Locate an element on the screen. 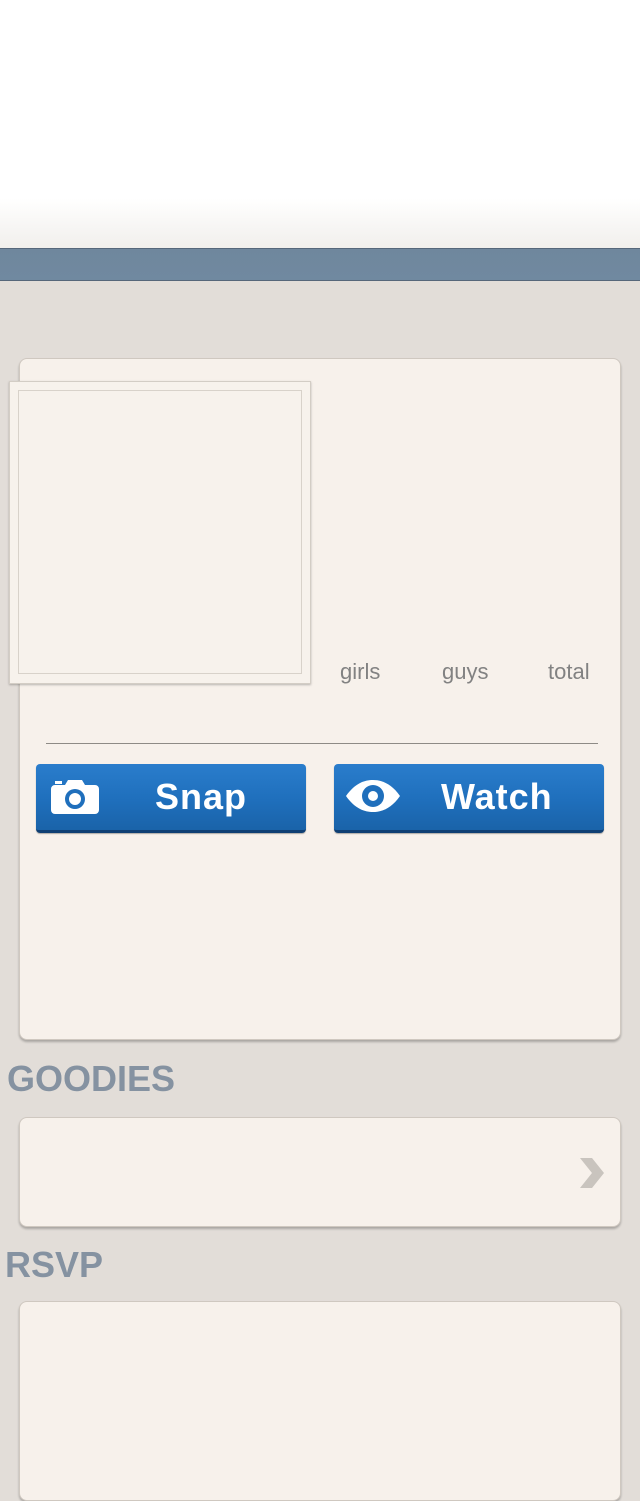  stats-divider is located at coordinates (322, 743).